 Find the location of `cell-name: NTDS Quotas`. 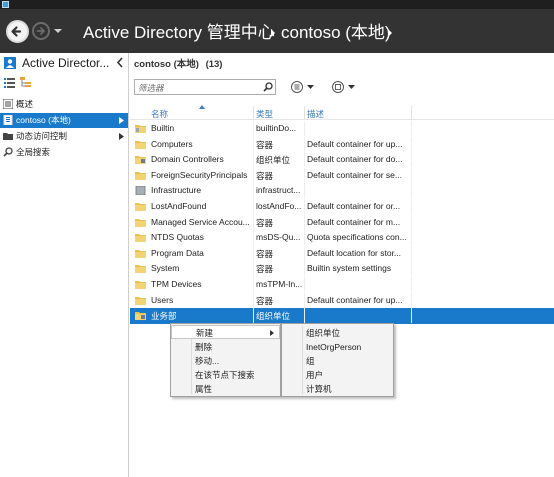

cell-name: NTDS Quotas is located at coordinates (177, 237).